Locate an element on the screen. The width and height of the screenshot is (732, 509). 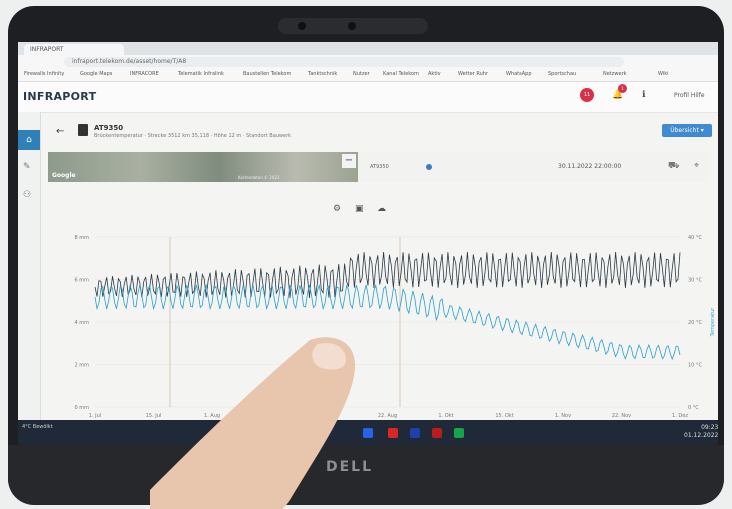
left-axis-tick: 6 mm is located at coordinates (81, 281).